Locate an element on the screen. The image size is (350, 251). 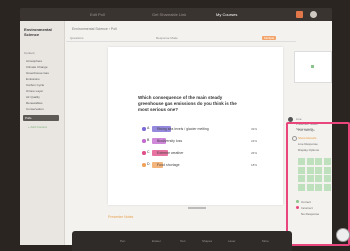
tool-text: Text is located at coordinates (183, 241).